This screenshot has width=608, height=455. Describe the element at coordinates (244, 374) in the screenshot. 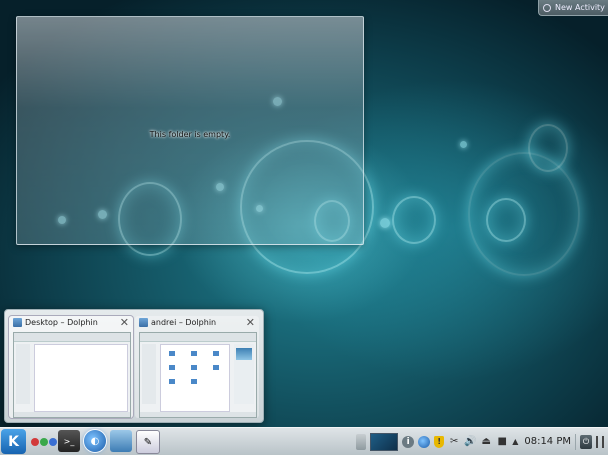

I see `preview-information-panel` at that location.